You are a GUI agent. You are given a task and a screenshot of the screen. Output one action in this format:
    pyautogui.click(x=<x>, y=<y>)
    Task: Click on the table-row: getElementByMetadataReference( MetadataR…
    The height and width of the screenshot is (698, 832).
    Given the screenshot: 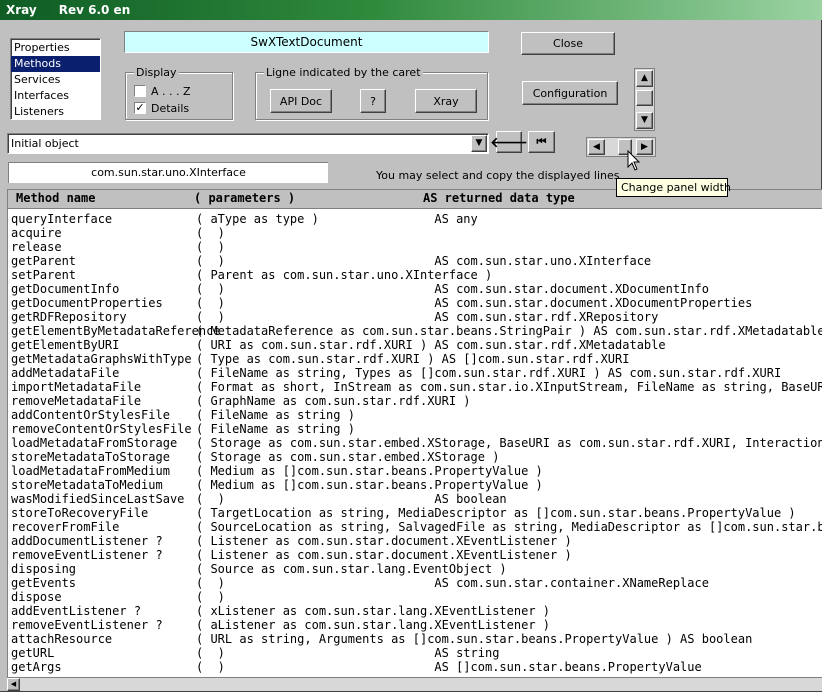 What is the action you would take?
    pyautogui.click(x=416, y=331)
    